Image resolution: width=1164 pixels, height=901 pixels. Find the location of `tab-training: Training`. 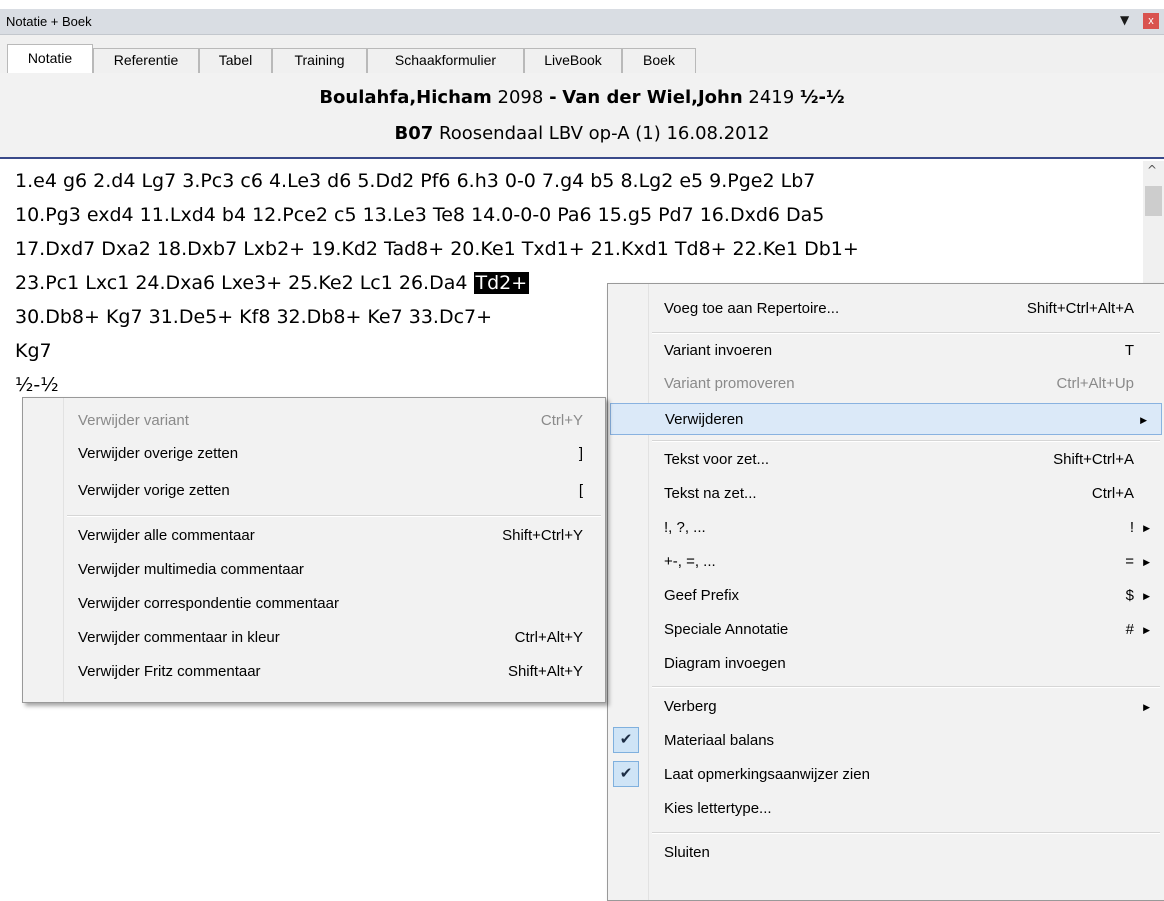

tab-training: Training is located at coordinates (319, 60).